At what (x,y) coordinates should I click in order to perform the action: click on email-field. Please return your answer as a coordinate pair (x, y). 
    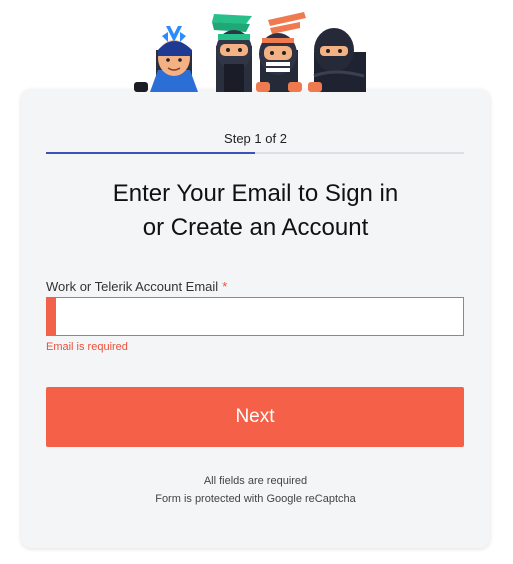
    Looking at the image, I should click on (255, 316).